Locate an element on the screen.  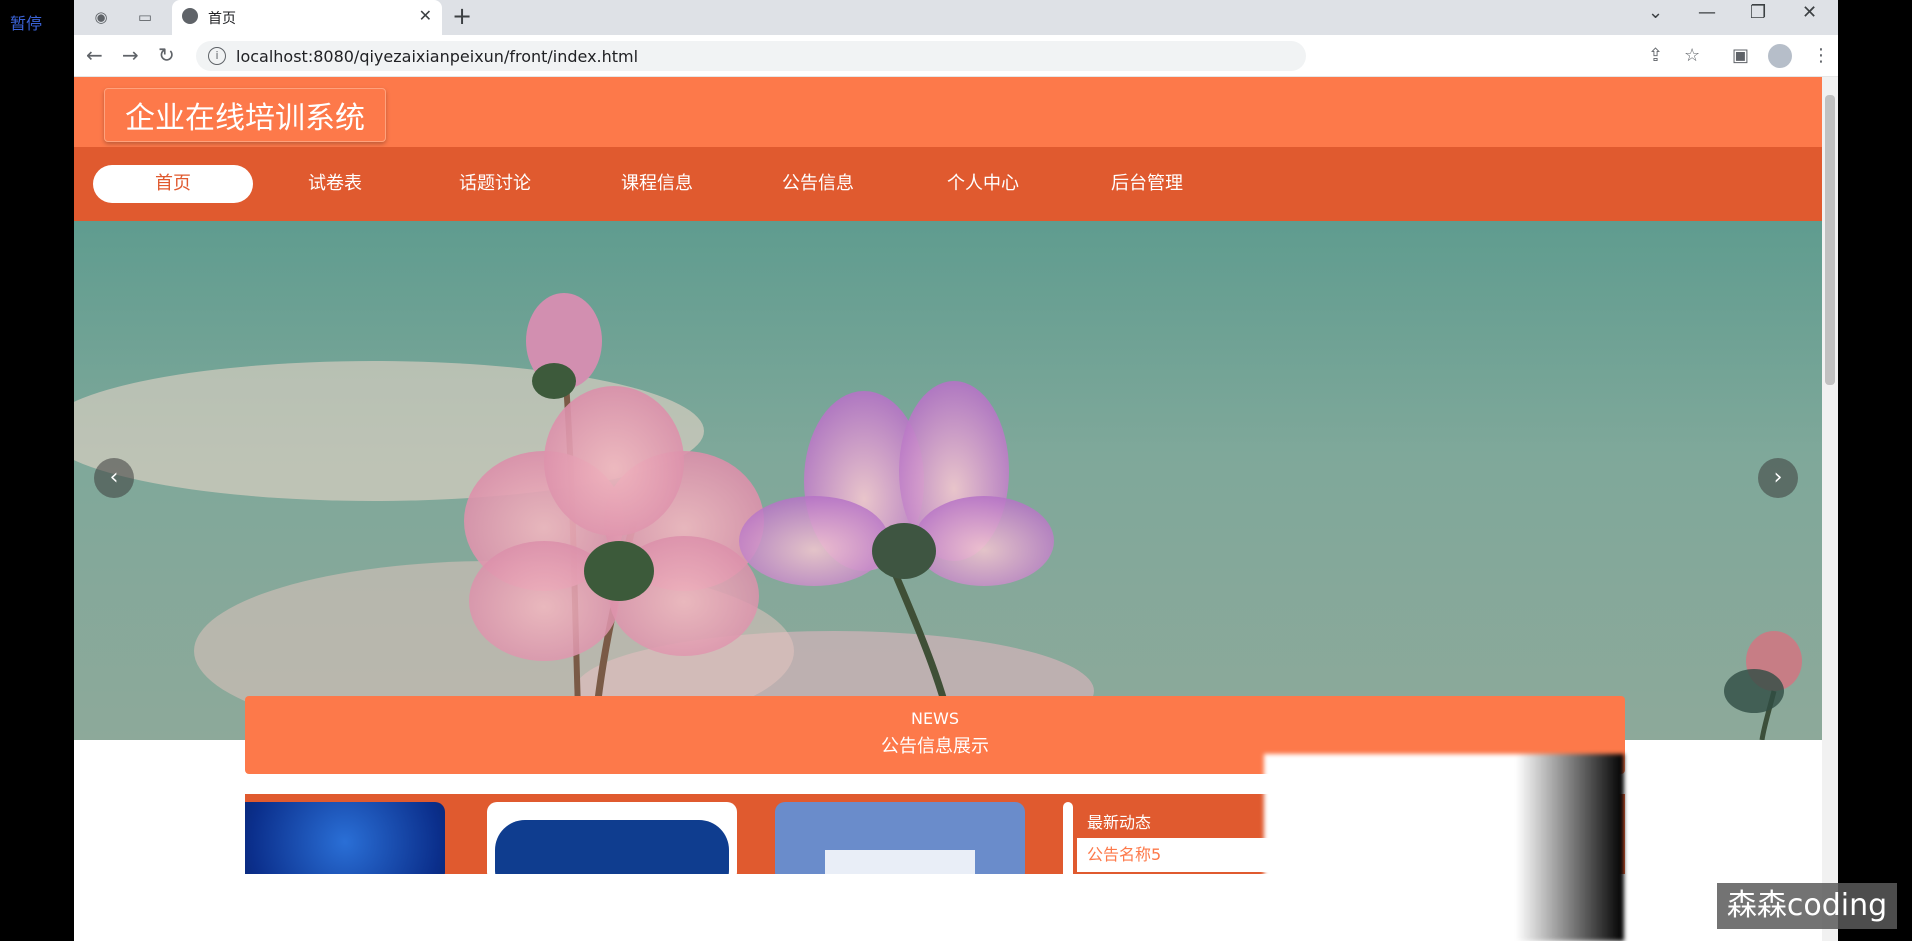
tab-placeholder-icon: ▭ is located at coordinates (145, 17).